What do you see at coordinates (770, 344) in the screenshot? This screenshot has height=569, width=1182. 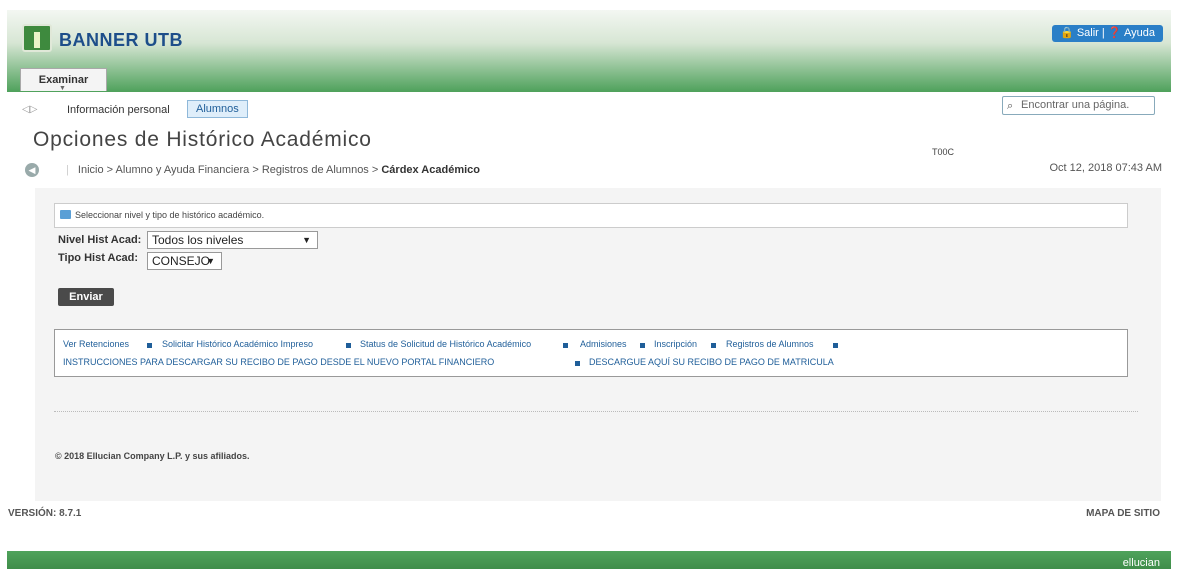 I see `link-registros-alumnos: Registros de Alumnos` at bounding box center [770, 344].